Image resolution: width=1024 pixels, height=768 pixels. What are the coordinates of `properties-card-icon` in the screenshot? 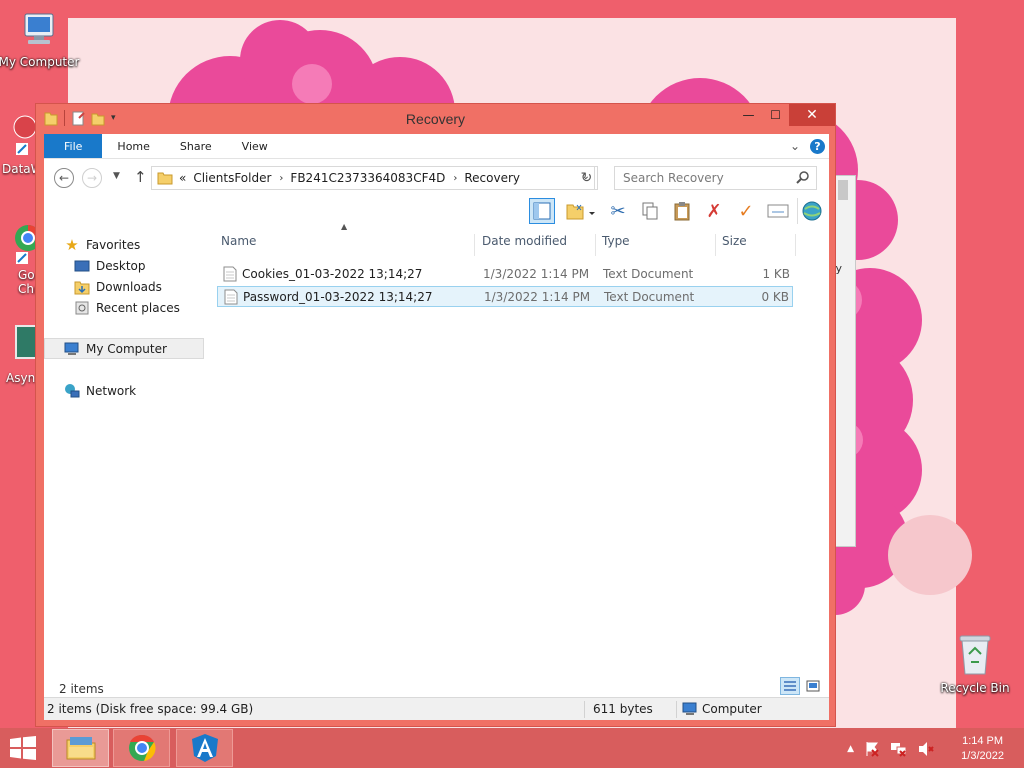 It's located at (778, 211).